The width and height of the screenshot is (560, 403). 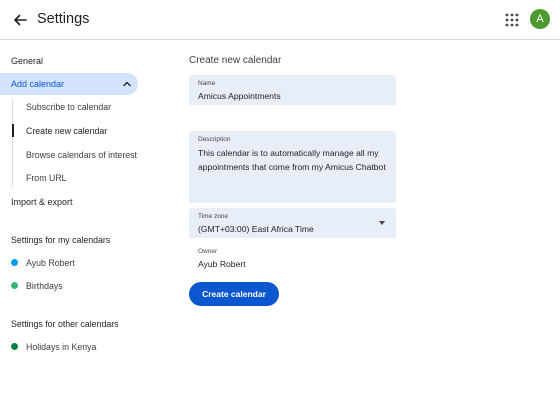 I want to click on avatar: A, so click(x=540, y=19).